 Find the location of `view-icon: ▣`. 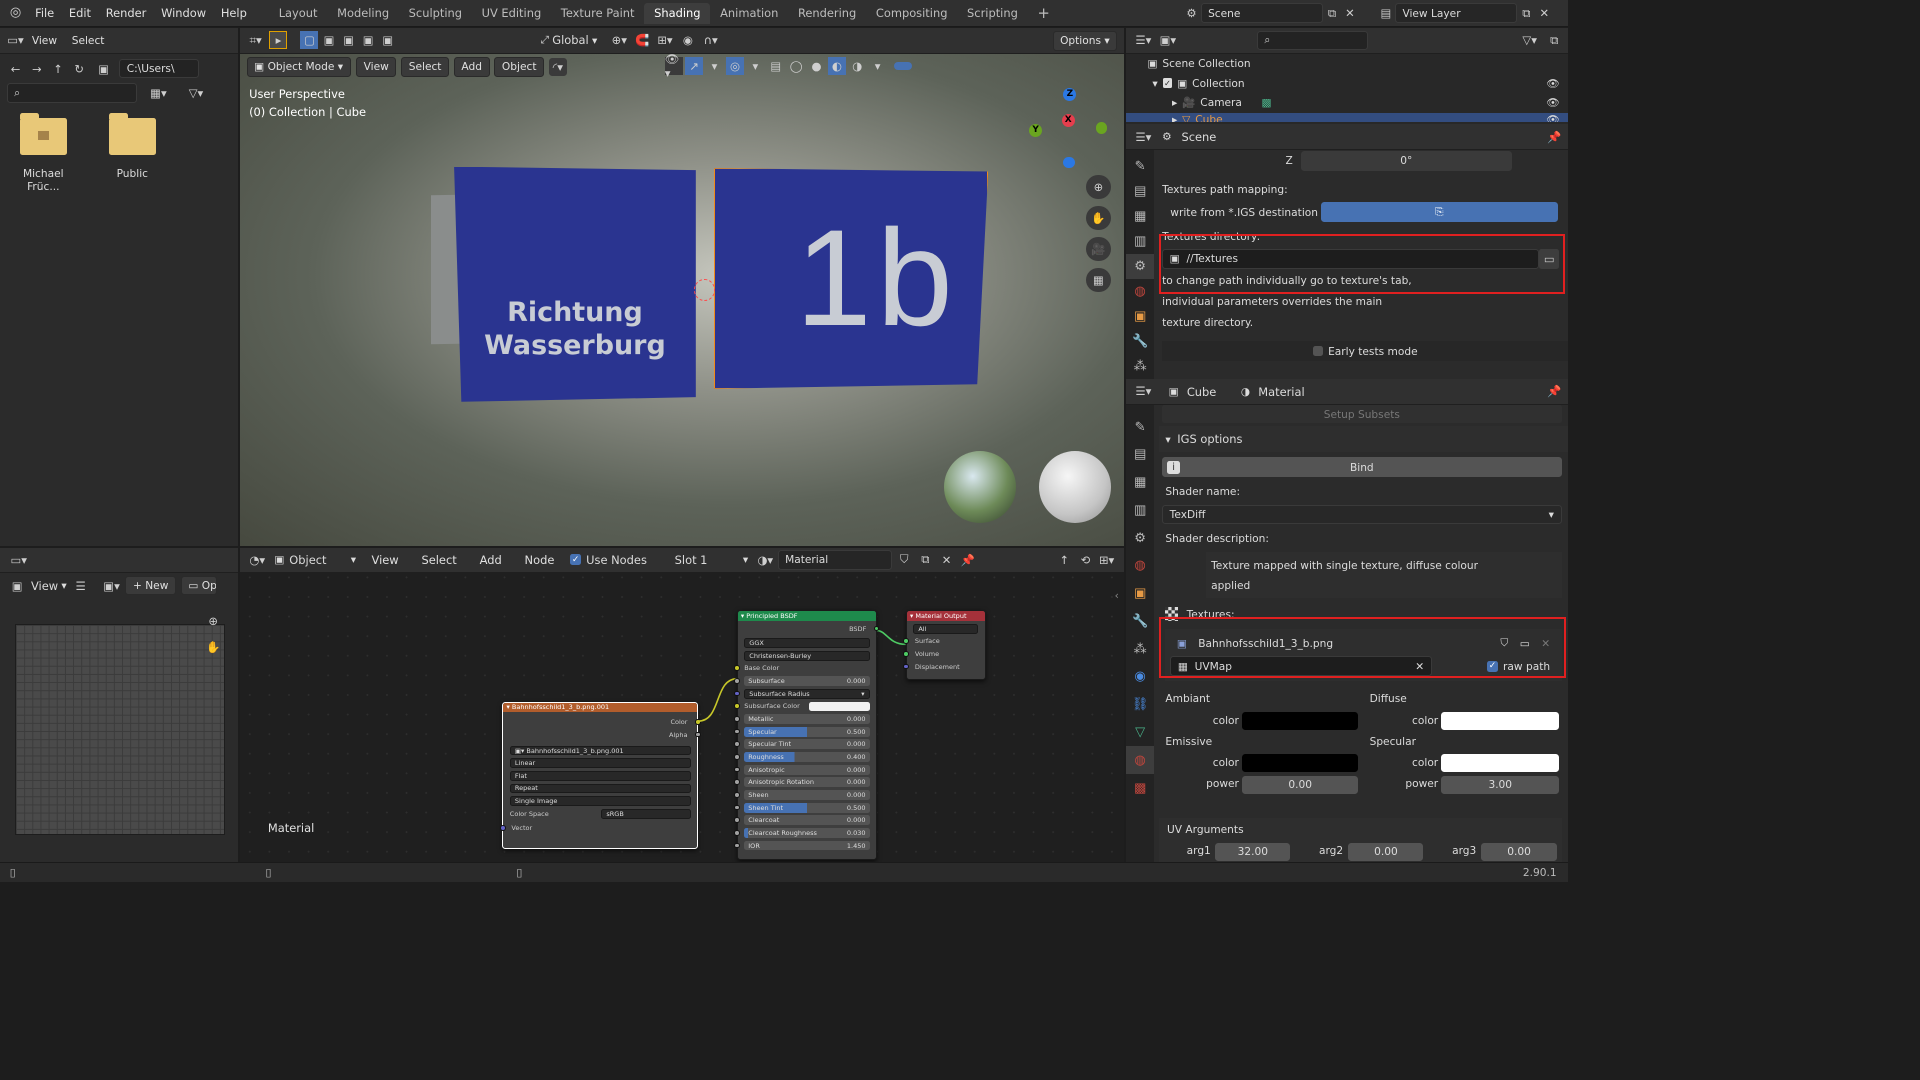

view-icon: ▣ is located at coordinates (17, 586).